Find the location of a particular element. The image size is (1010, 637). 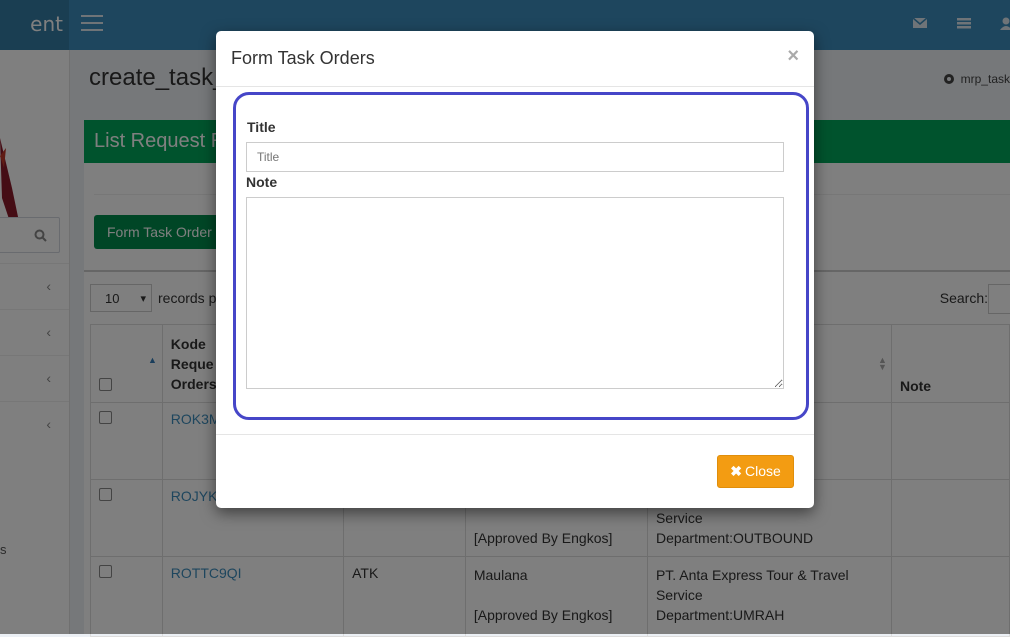

title-input is located at coordinates (515, 157).